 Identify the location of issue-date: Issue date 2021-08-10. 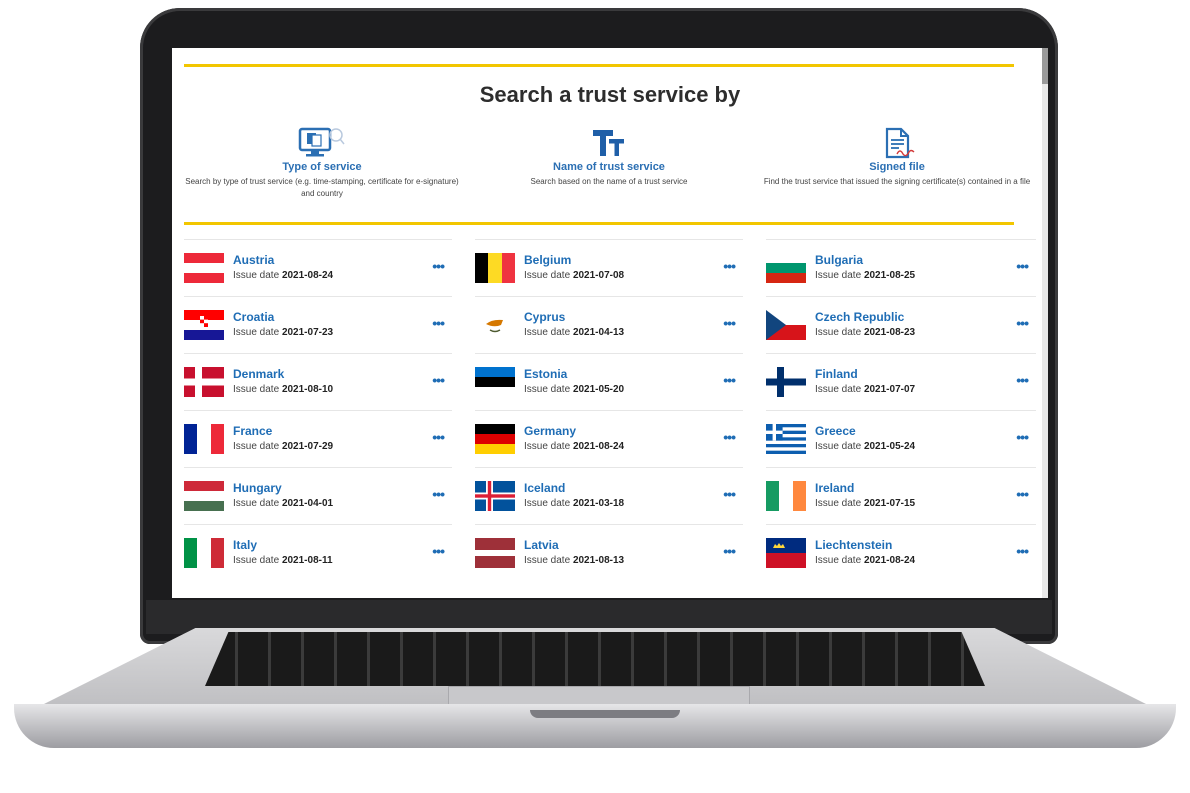
(283, 389).